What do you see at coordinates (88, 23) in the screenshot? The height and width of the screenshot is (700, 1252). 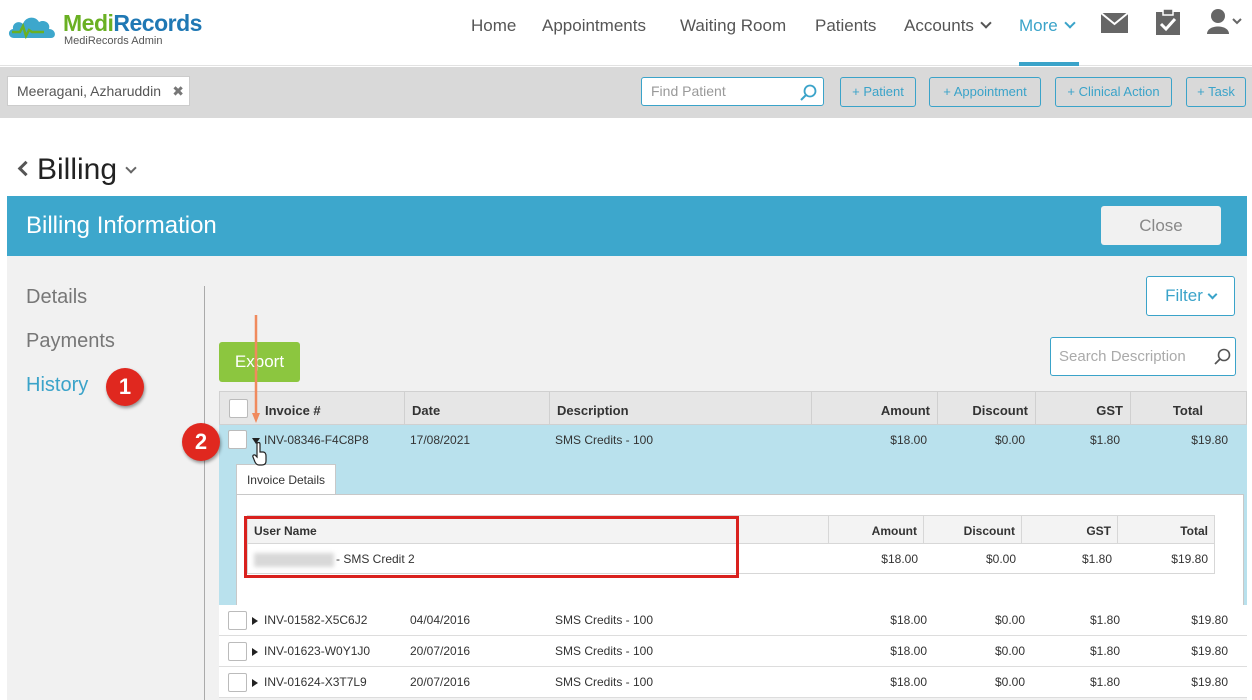 I see `brand-prefix: Medi` at bounding box center [88, 23].